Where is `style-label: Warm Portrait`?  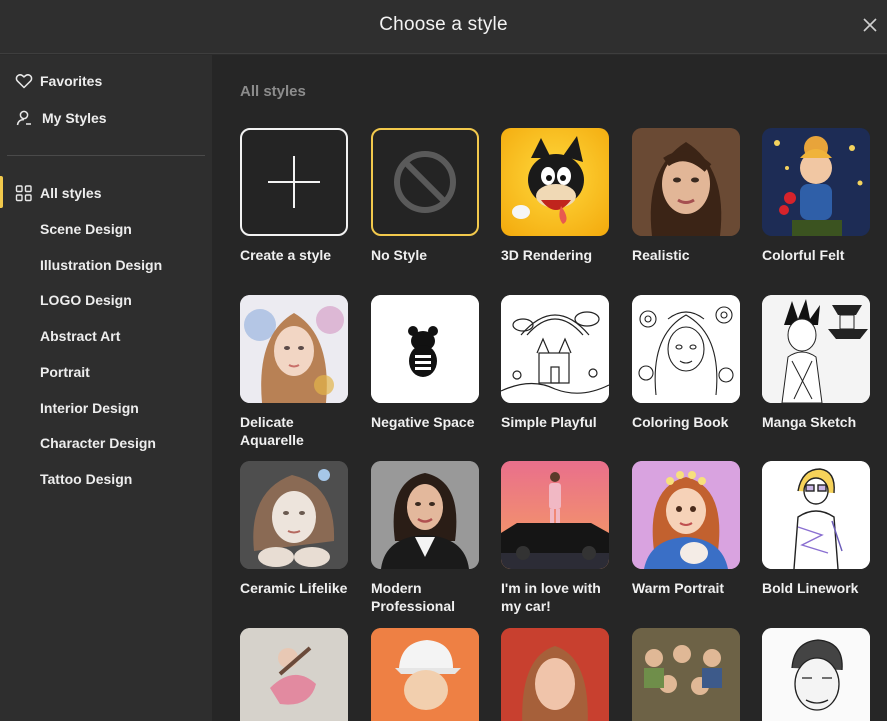 style-label: Warm Portrait is located at coordinates (678, 588).